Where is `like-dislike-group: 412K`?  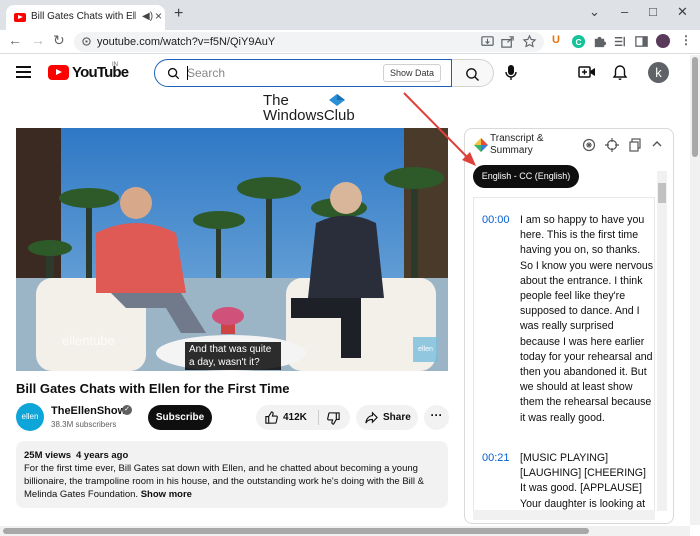 like-dislike-group: 412K is located at coordinates (303, 417).